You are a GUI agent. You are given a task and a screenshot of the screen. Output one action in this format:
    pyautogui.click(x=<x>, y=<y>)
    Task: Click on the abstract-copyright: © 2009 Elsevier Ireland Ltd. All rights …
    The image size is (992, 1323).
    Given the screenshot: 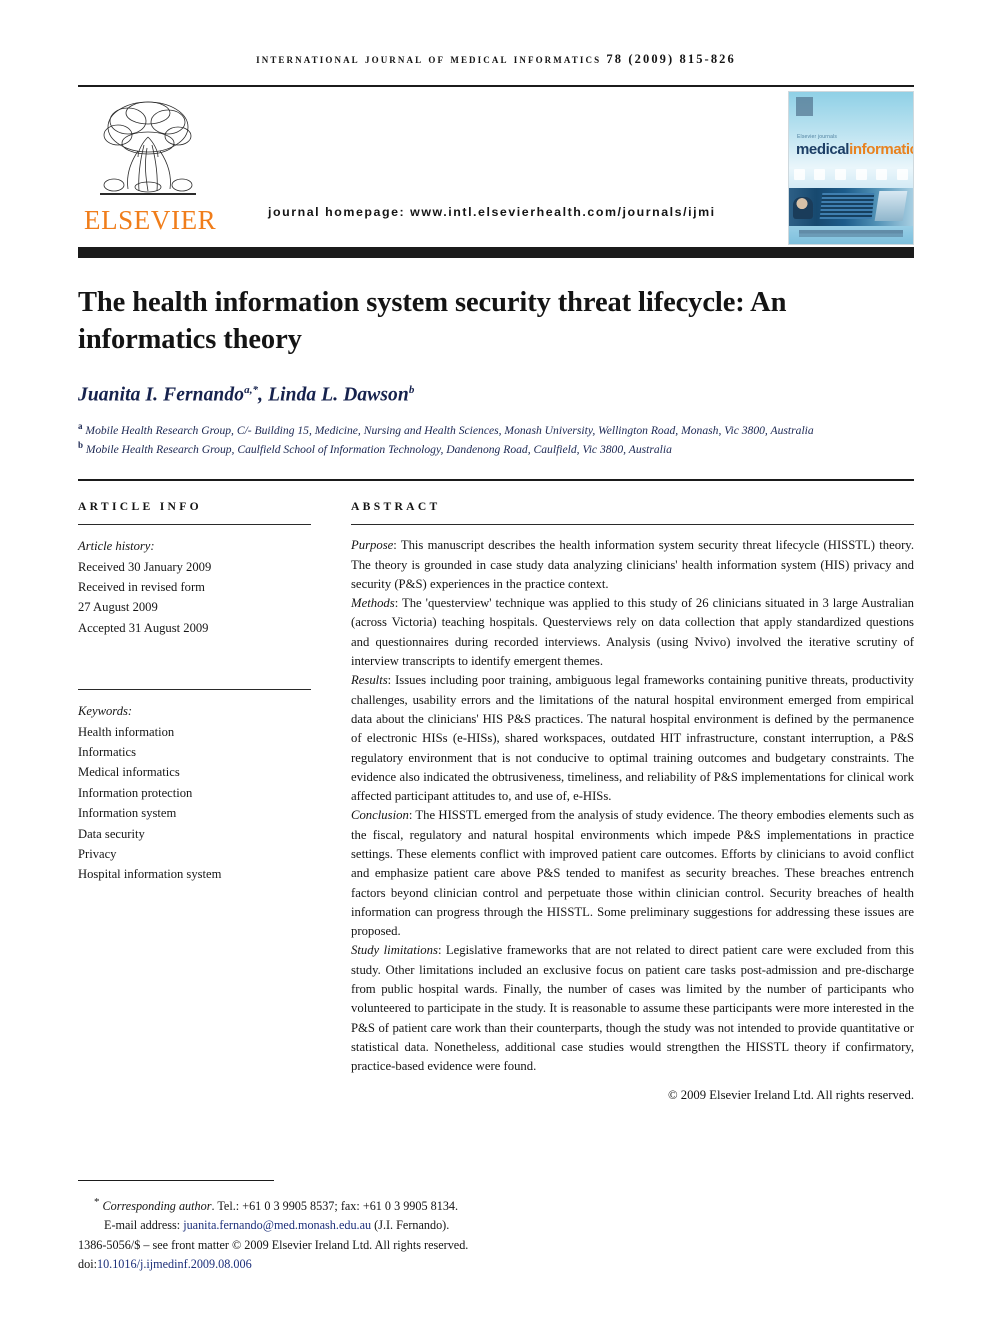 What is the action you would take?
    pyautogui.click(x=790, y=1094)
    